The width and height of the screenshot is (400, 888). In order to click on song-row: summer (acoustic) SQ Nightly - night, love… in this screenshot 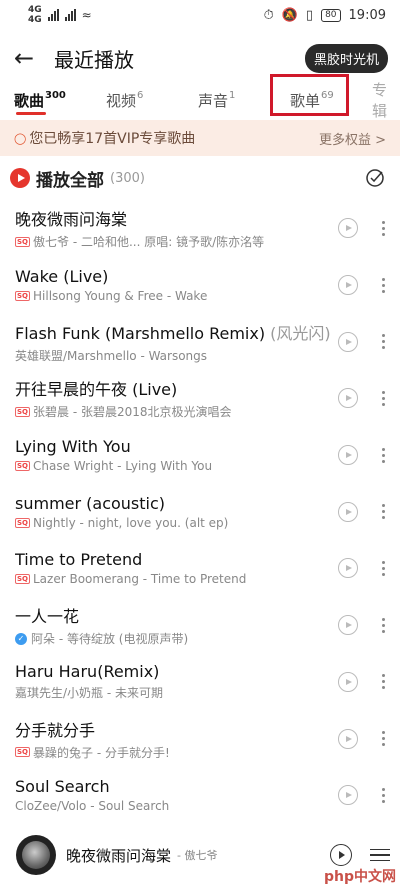, I will do `click(200, 511)`.